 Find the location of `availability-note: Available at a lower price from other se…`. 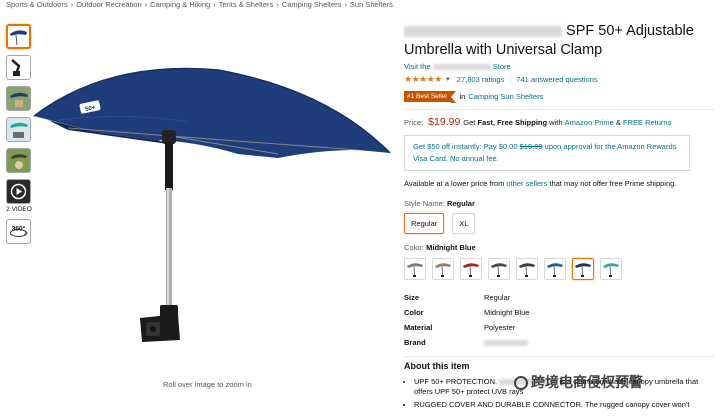

availability-note: Available at a lower price from other se… is located at coordinates (540, 183).